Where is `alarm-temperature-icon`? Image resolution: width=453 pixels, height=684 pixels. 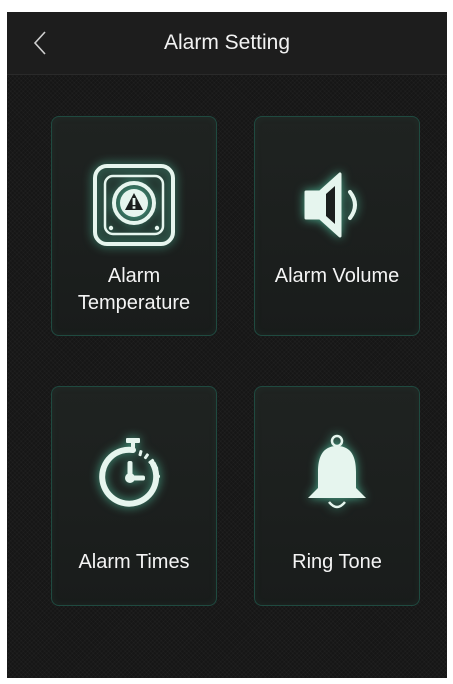
alarm-temperature-icon is located at coordinates (134, 205).